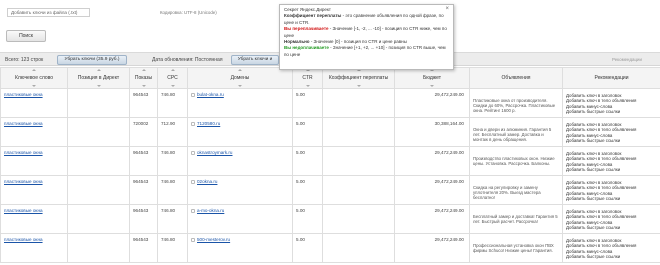 Image resolution: width=660 pixels, height=265 pixels. What do you see at coordinates (188, 12) in the screenshot?
I see `encoding-label: Кодировка: UTF-8 (Unicode)` at bounding box center [188, 12].